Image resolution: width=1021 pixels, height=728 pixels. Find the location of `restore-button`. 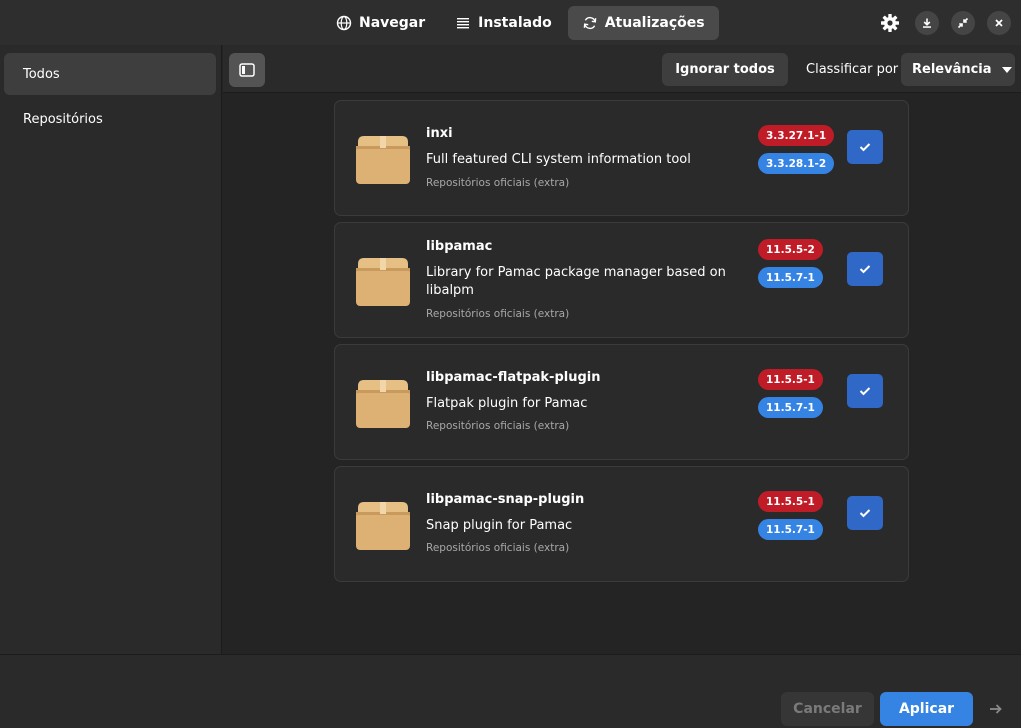

restore-button is located at coordinates (963, 23).